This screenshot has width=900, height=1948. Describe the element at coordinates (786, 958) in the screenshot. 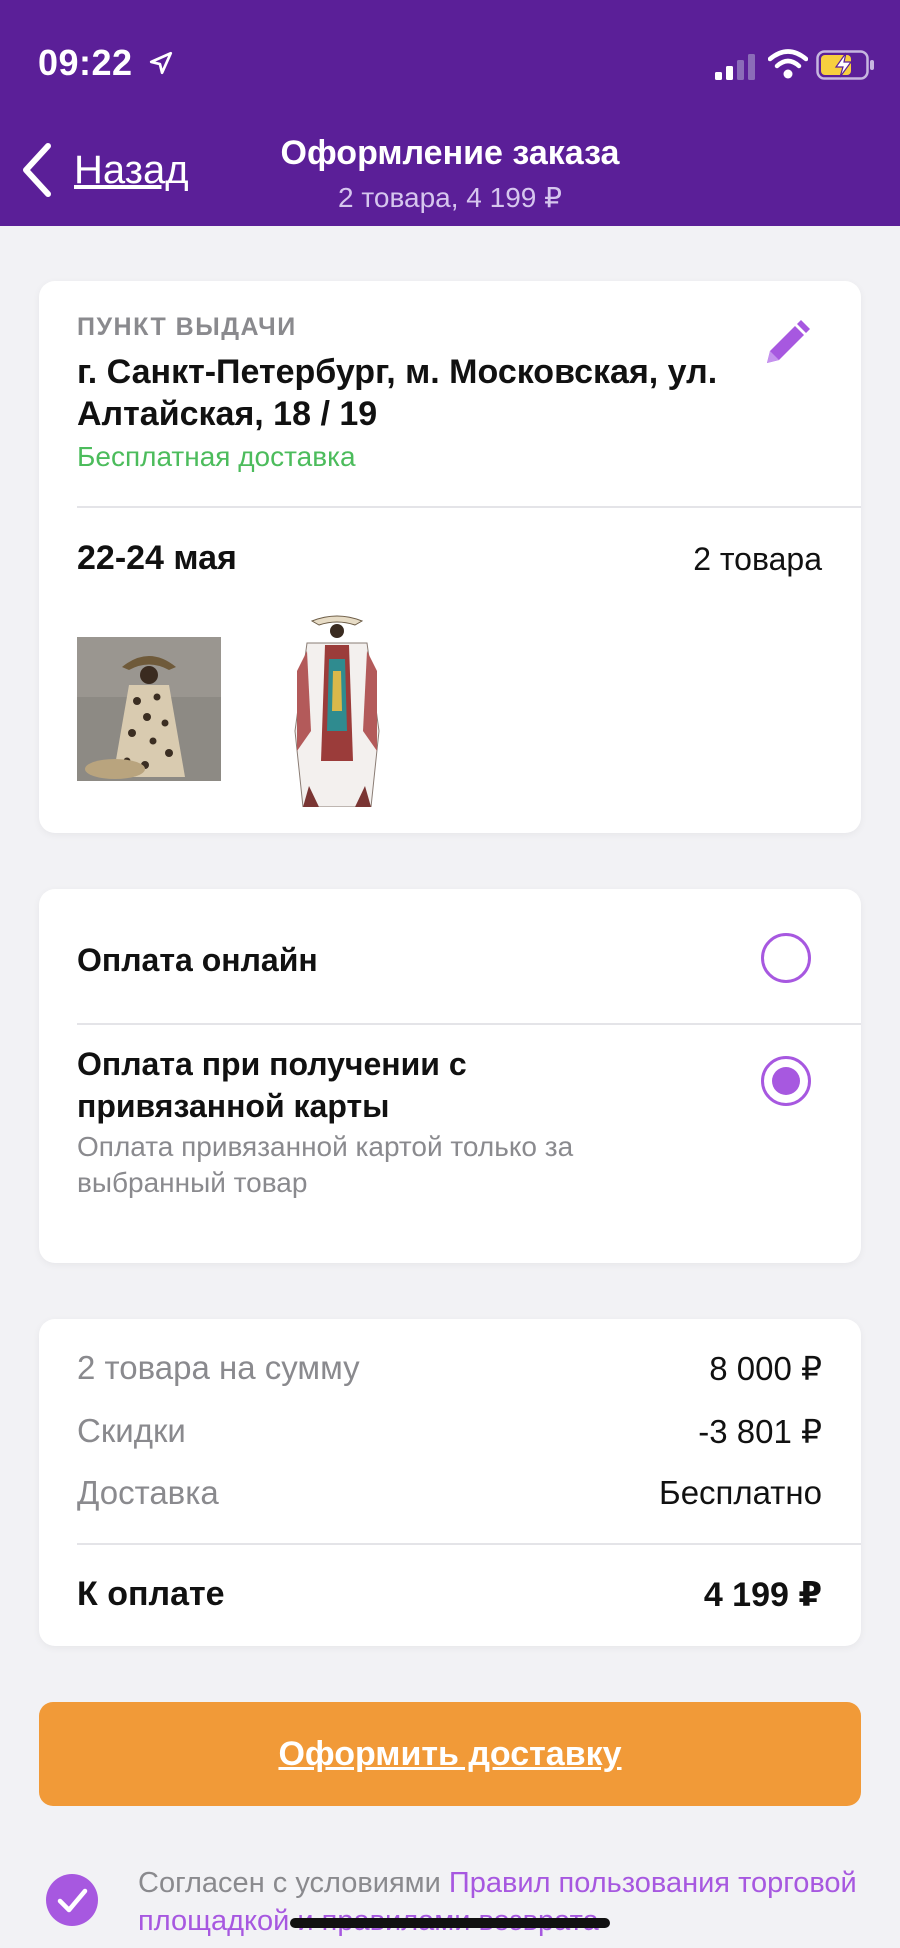

I see `radio-unchecked` at that location.